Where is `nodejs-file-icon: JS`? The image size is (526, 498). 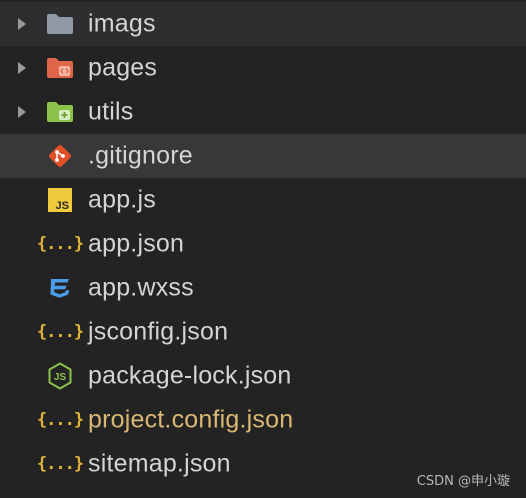
nodejs-file-icon: JS is located at coordinates (60, 376).